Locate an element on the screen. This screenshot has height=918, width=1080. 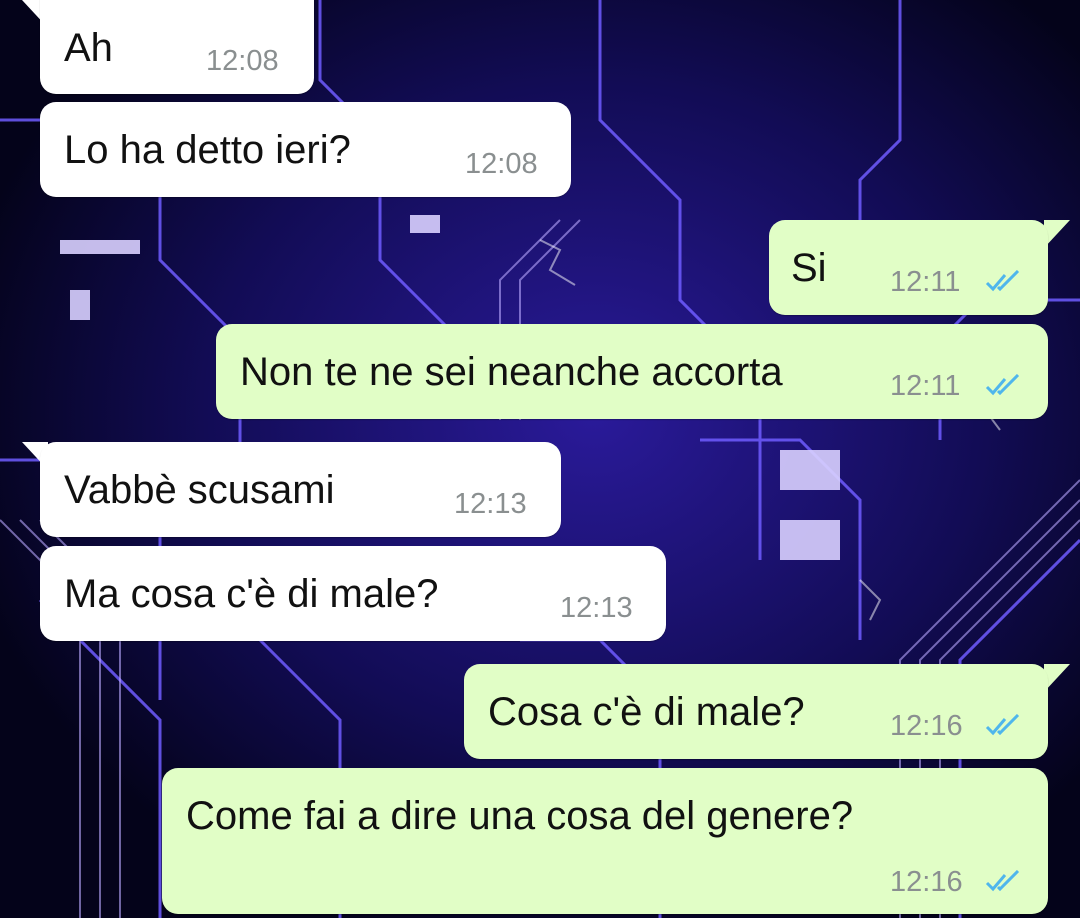
message-text: Si is located at coordinates (809, 268).